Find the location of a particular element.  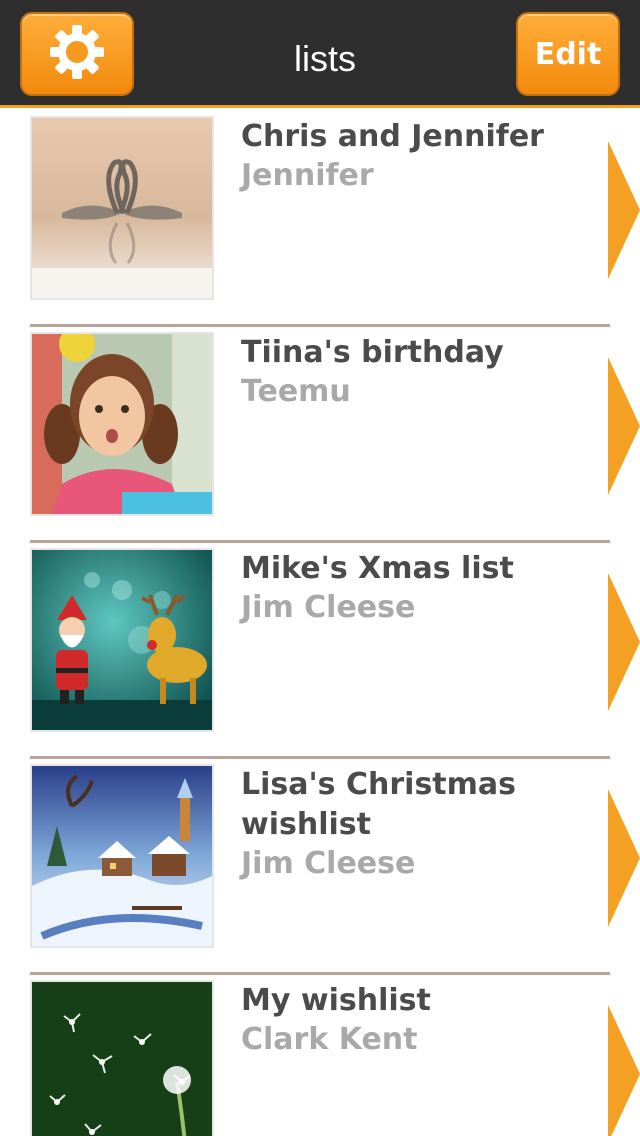

list-title: Mike's Xmas list is located at coordinates (377, 568).